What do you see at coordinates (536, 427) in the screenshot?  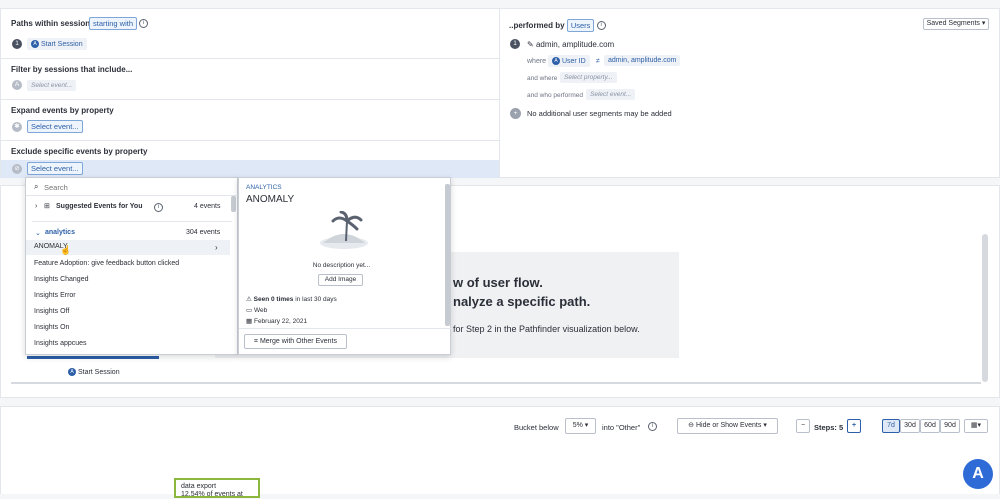 I see `bucket-label: Bucket below` at bounding box center [536, 427].